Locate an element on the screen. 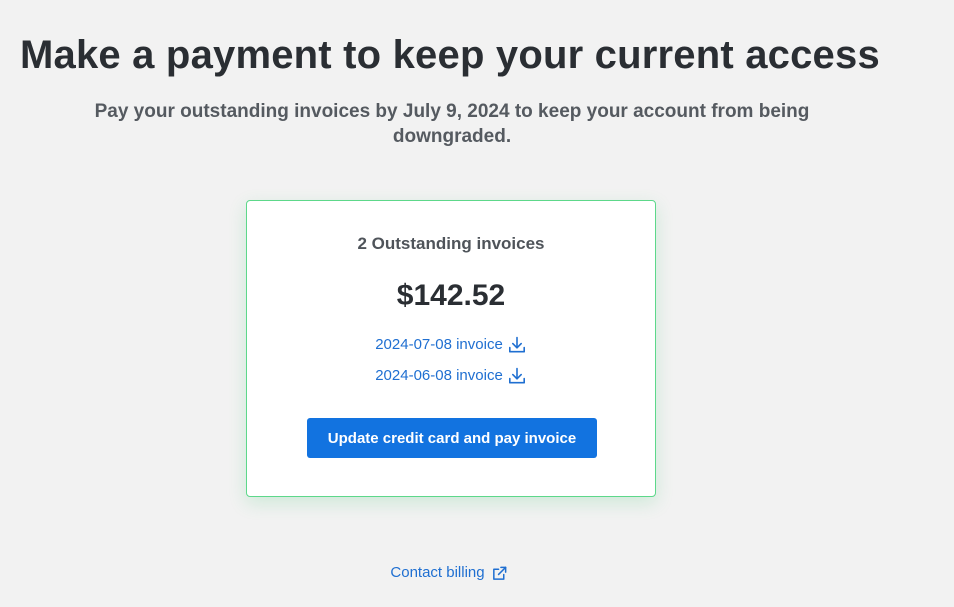  invoice-download-link: 2024-07-08 invoice is located at coordinates (451, 344).